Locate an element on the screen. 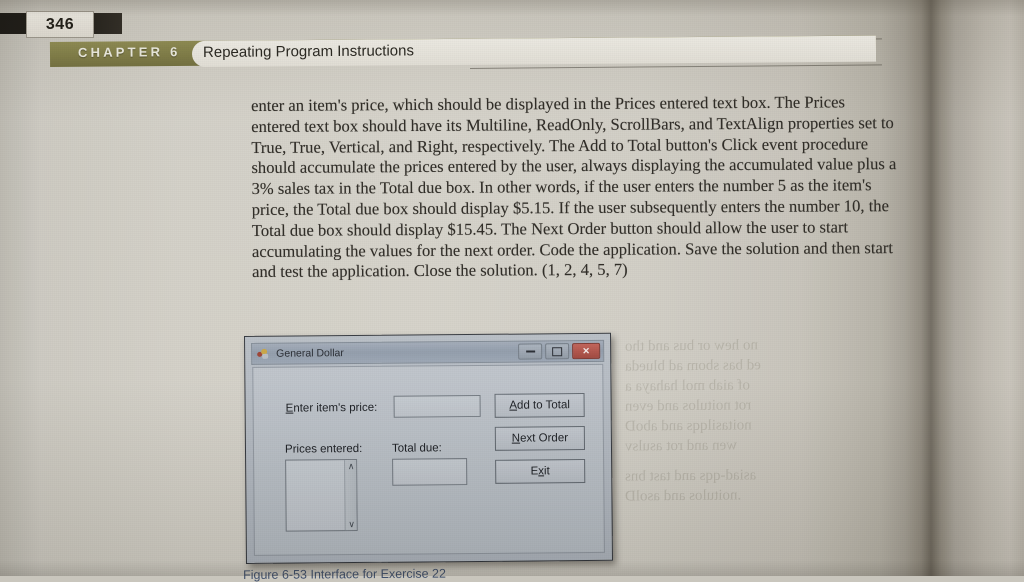  maximize-button is located at coordinates (557, 351).